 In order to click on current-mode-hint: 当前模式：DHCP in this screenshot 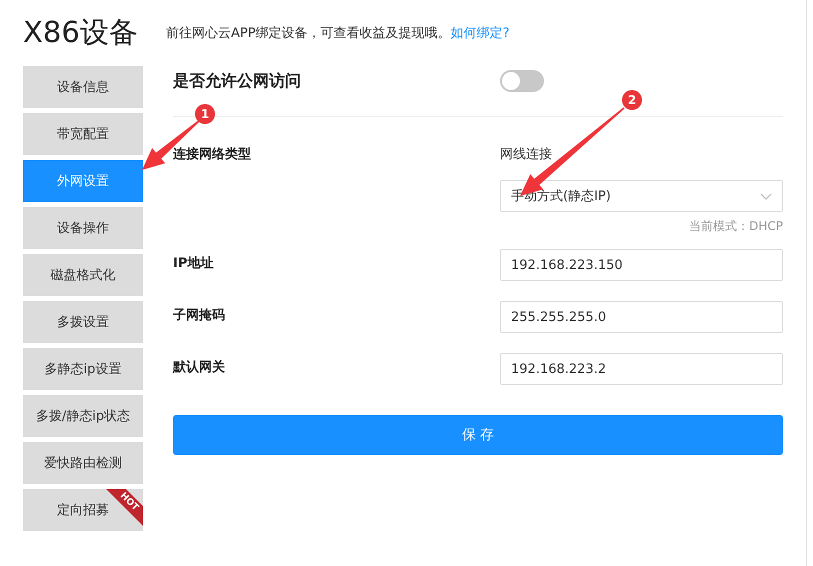, I will do `click(735, 226)`.